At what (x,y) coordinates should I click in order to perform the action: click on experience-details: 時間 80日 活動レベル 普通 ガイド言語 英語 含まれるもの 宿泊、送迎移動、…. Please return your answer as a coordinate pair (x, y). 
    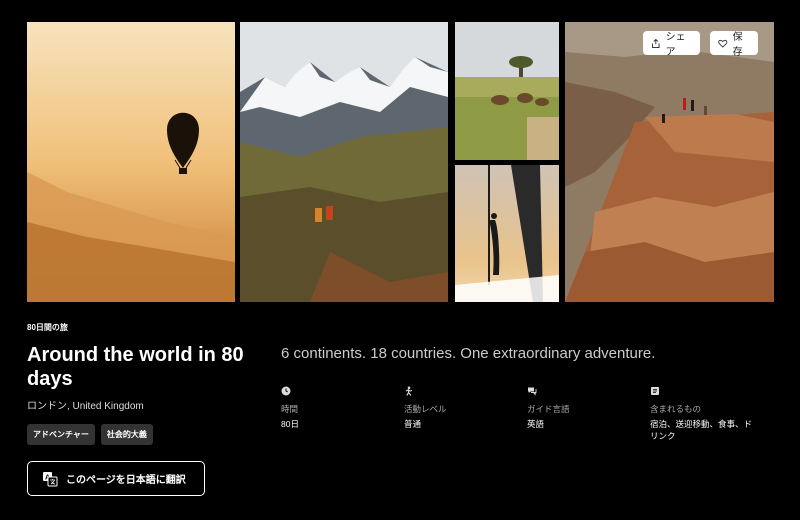
    Looking at the image, I should click on (527, 414).